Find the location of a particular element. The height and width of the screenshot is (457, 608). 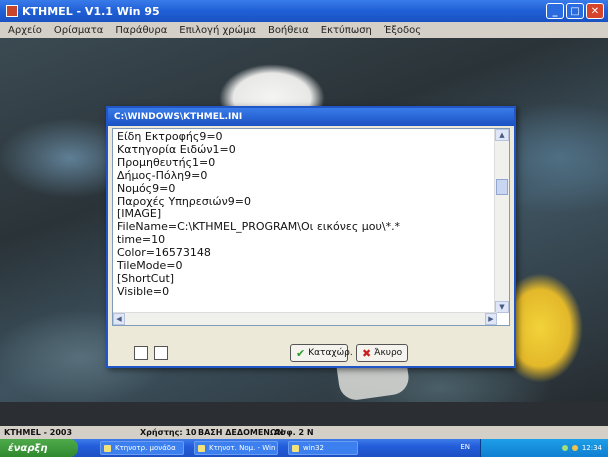

status-flag: Ασφ. 2 Ν is located at coordinates (294, 432).